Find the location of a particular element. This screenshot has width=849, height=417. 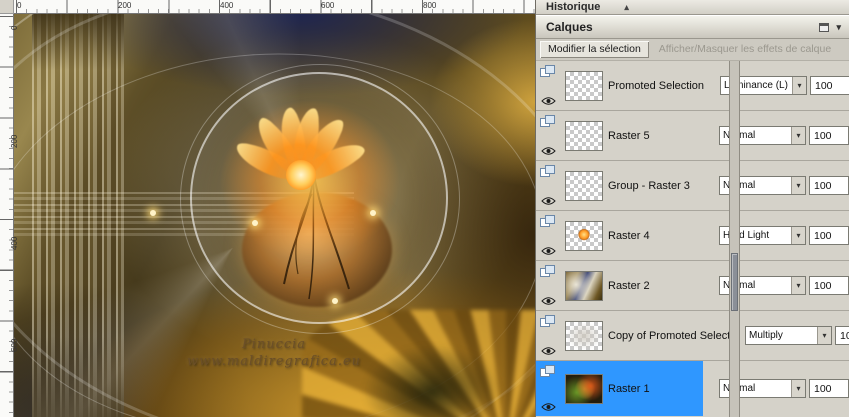

watermark-url: www.maldiregrafica.eu is located at coordinates (274, 361).